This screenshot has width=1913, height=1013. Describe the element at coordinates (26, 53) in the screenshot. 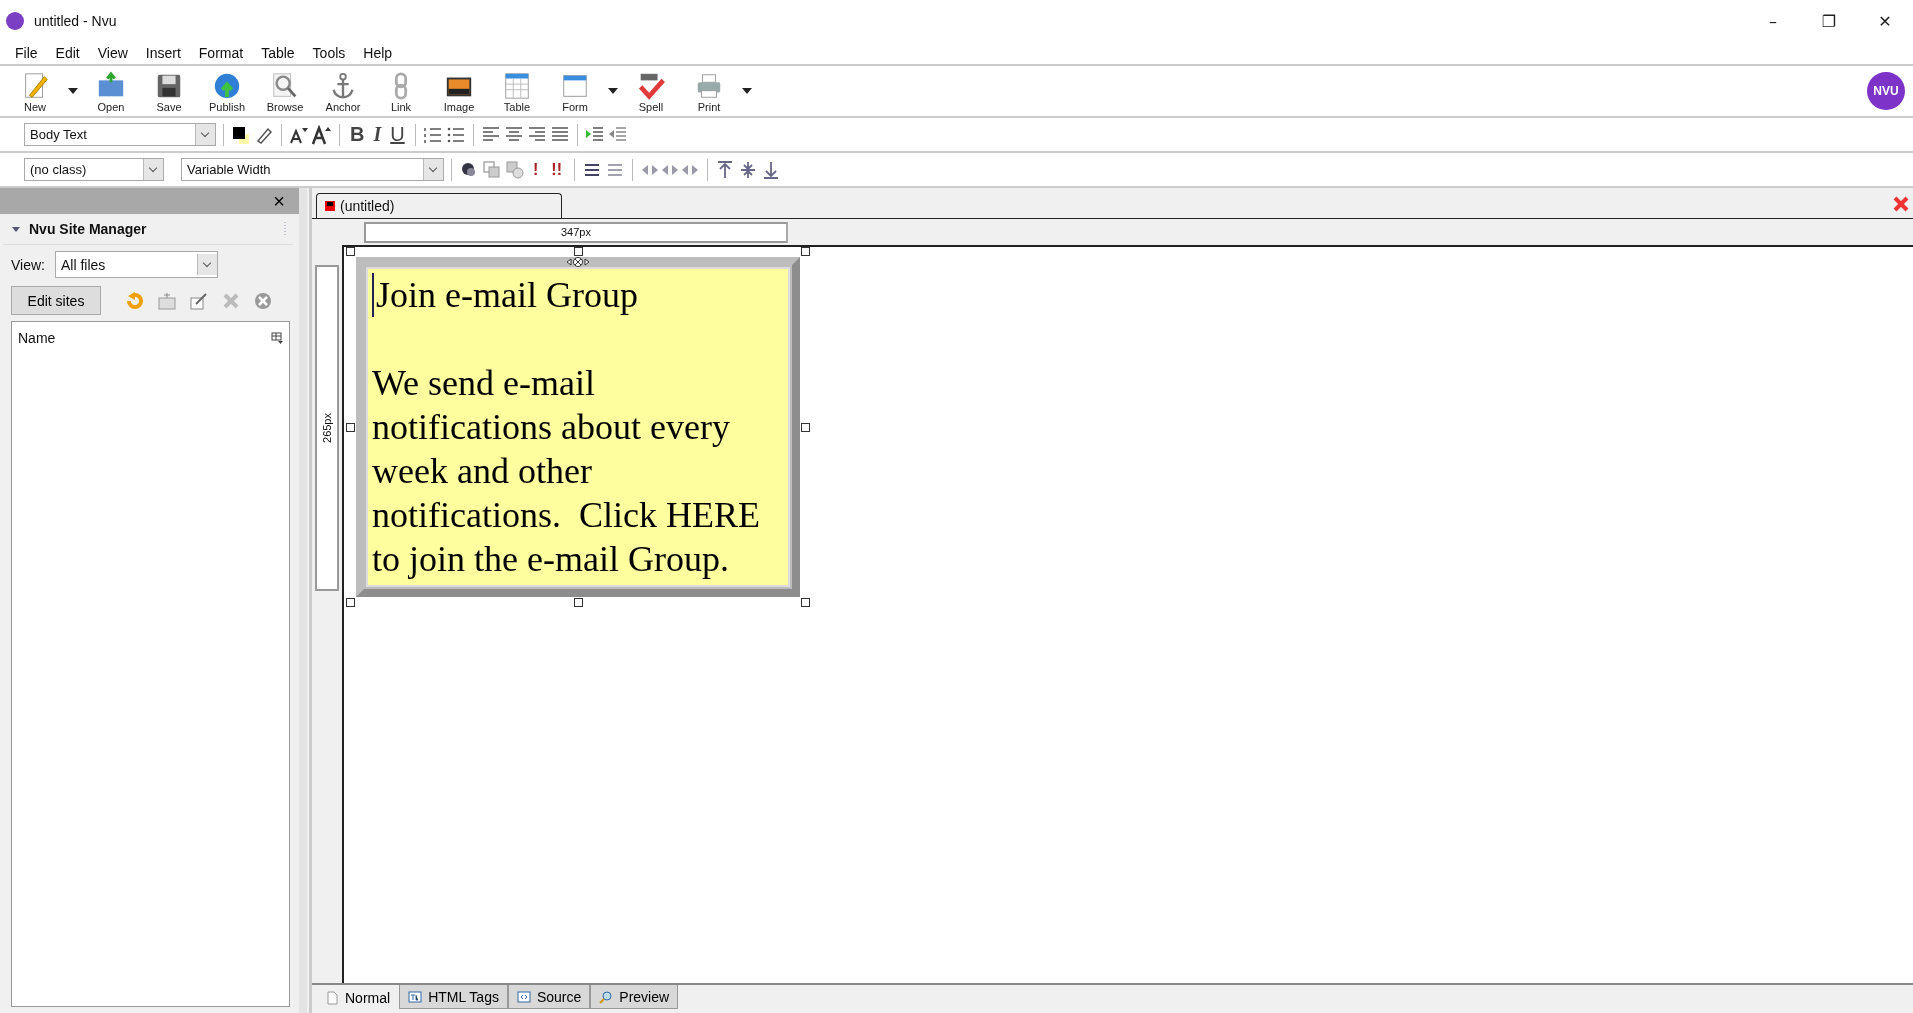

I see `menu-item: File` at that location.